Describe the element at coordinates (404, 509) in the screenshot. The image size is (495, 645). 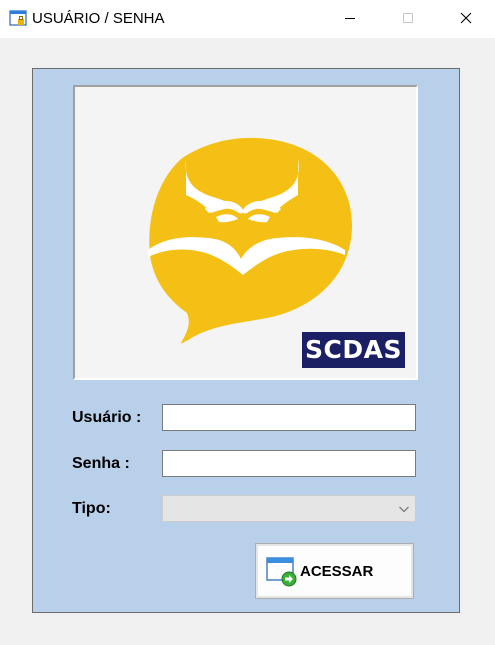
I see `chevron-down-icon` at that location.